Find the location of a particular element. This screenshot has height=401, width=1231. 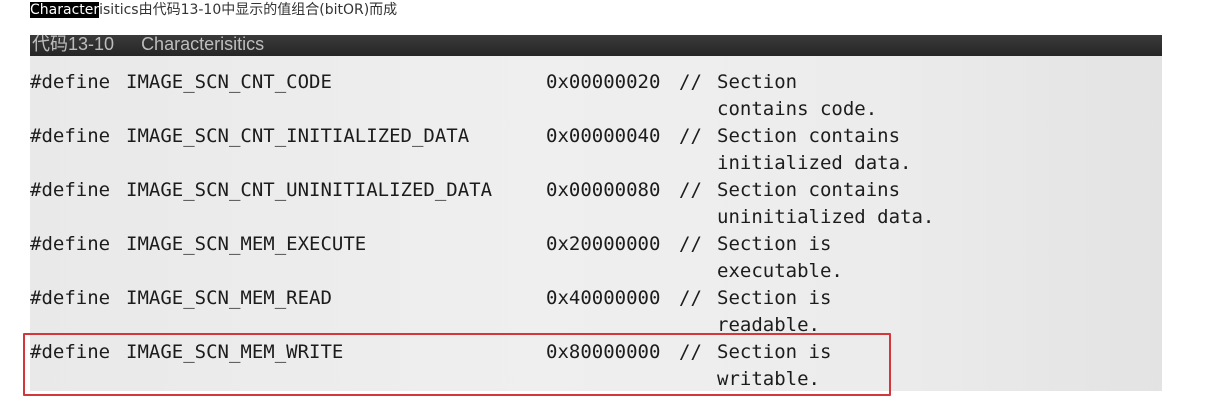

intro-rest-text: isitics由代码13-10中显示的值组合(bitOR)而成 is located at coordinates (248, 10).